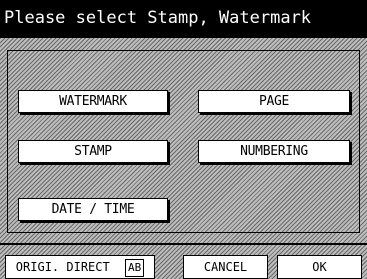 Image resolution: width=367 pixels, height=279 pixels. Describe the element at coordinates (93, 101) in the screenshot. I see `watermark-button: WATERMARK` at that location.